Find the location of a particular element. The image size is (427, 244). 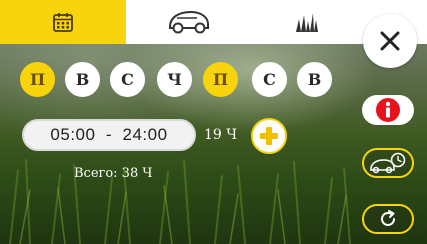

day-wednesday: С is located at coordinates (127, 79).